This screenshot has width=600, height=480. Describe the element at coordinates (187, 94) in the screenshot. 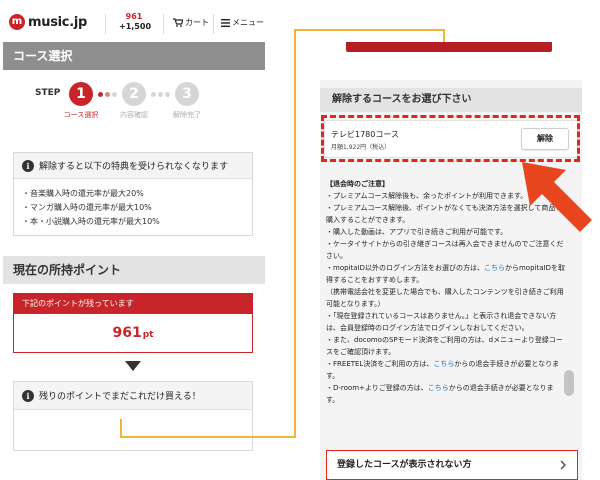

I see `step-3-circle: 3` at that location.